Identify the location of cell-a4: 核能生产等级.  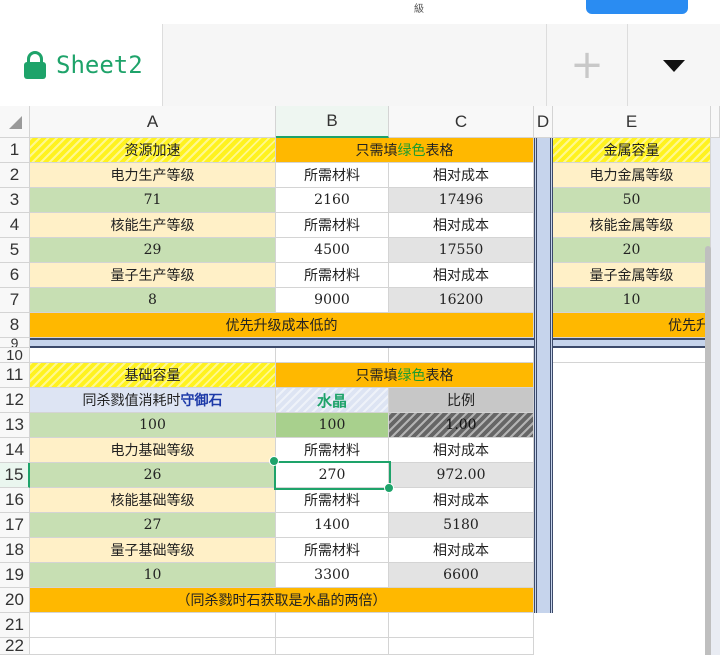
(153, 225).